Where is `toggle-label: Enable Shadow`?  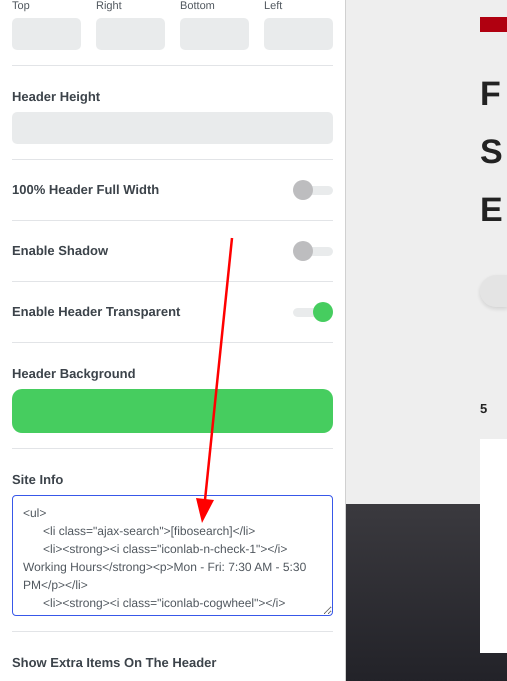 toggle-label: Enable Shadow is located at coordinates (60, 251).